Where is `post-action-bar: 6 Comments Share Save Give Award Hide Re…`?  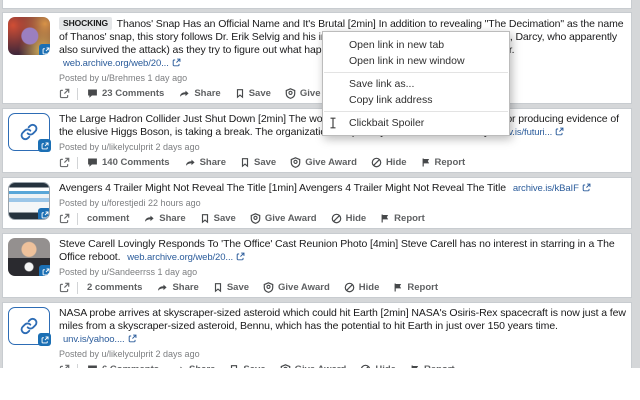
post-action-bar: 6 Comments Share Save Give Award Hide Re… is located at coordinates (343, 365).